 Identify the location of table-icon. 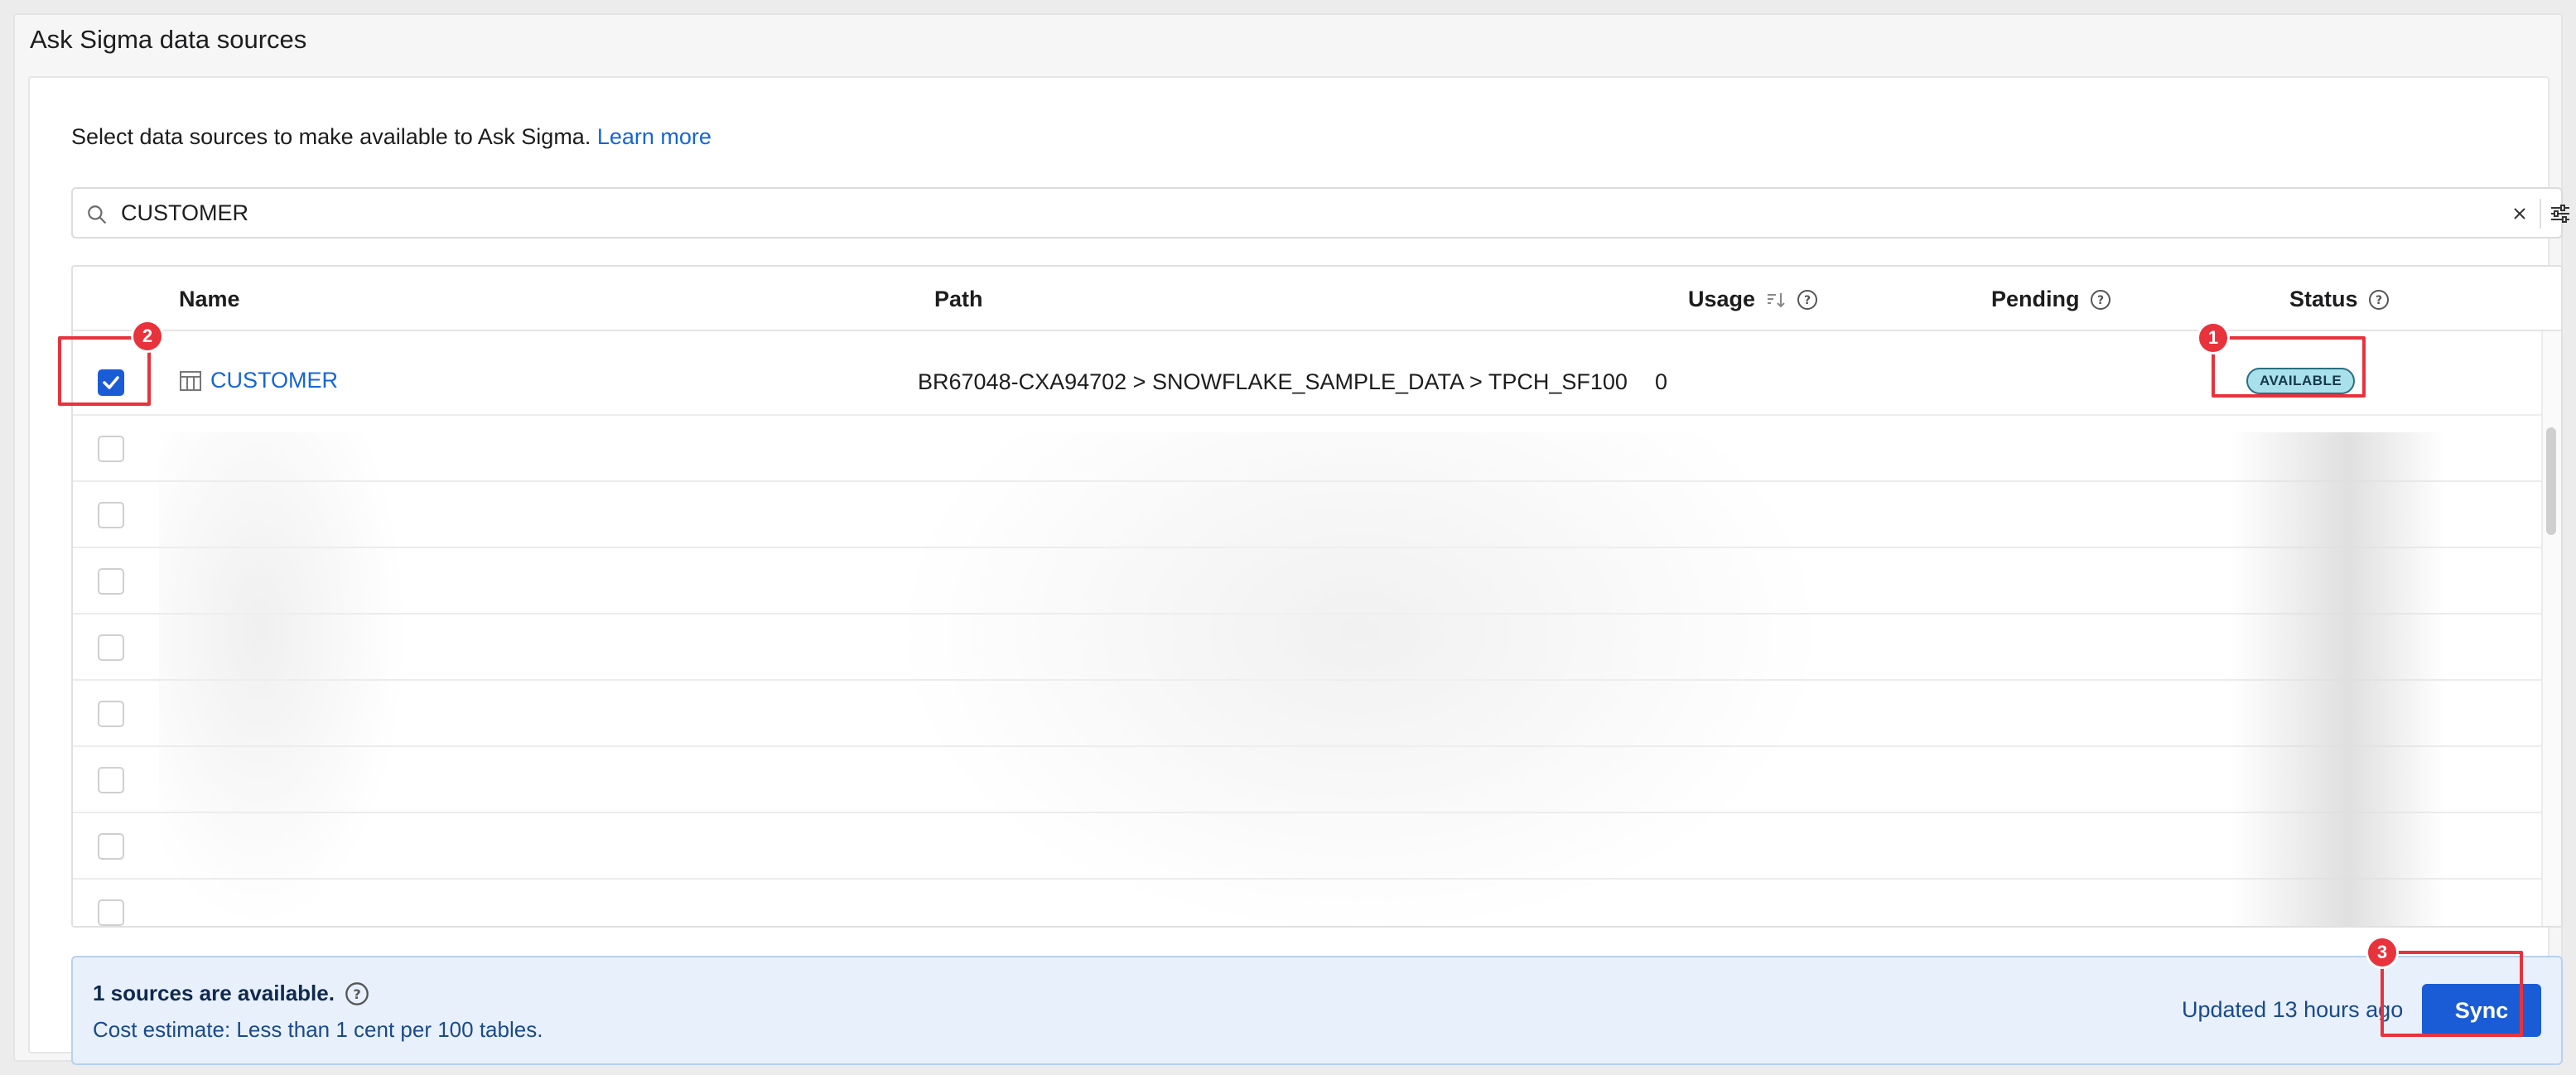
(190, 380).